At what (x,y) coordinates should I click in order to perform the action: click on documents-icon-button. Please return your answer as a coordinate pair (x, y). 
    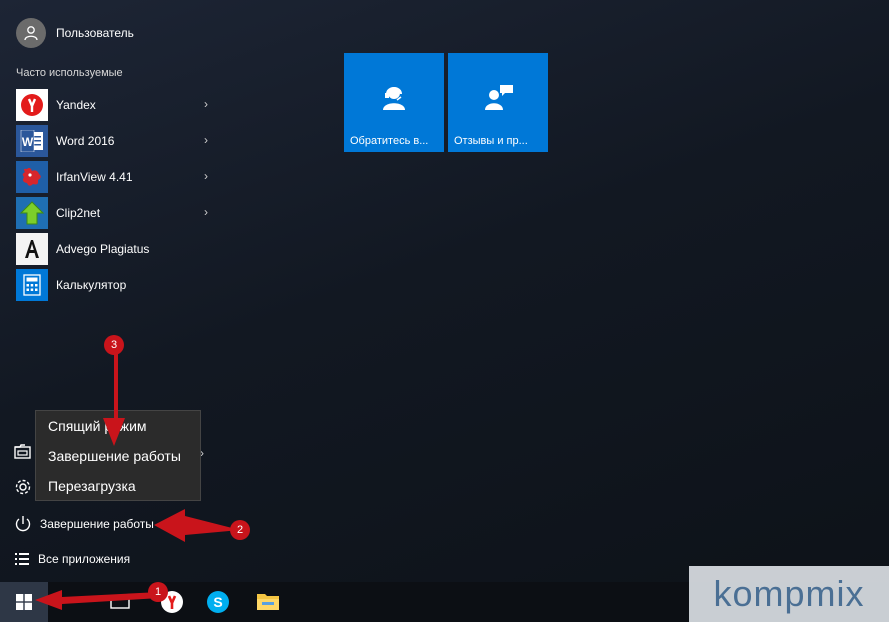
    Looking at the image, I should click on (23, 454).